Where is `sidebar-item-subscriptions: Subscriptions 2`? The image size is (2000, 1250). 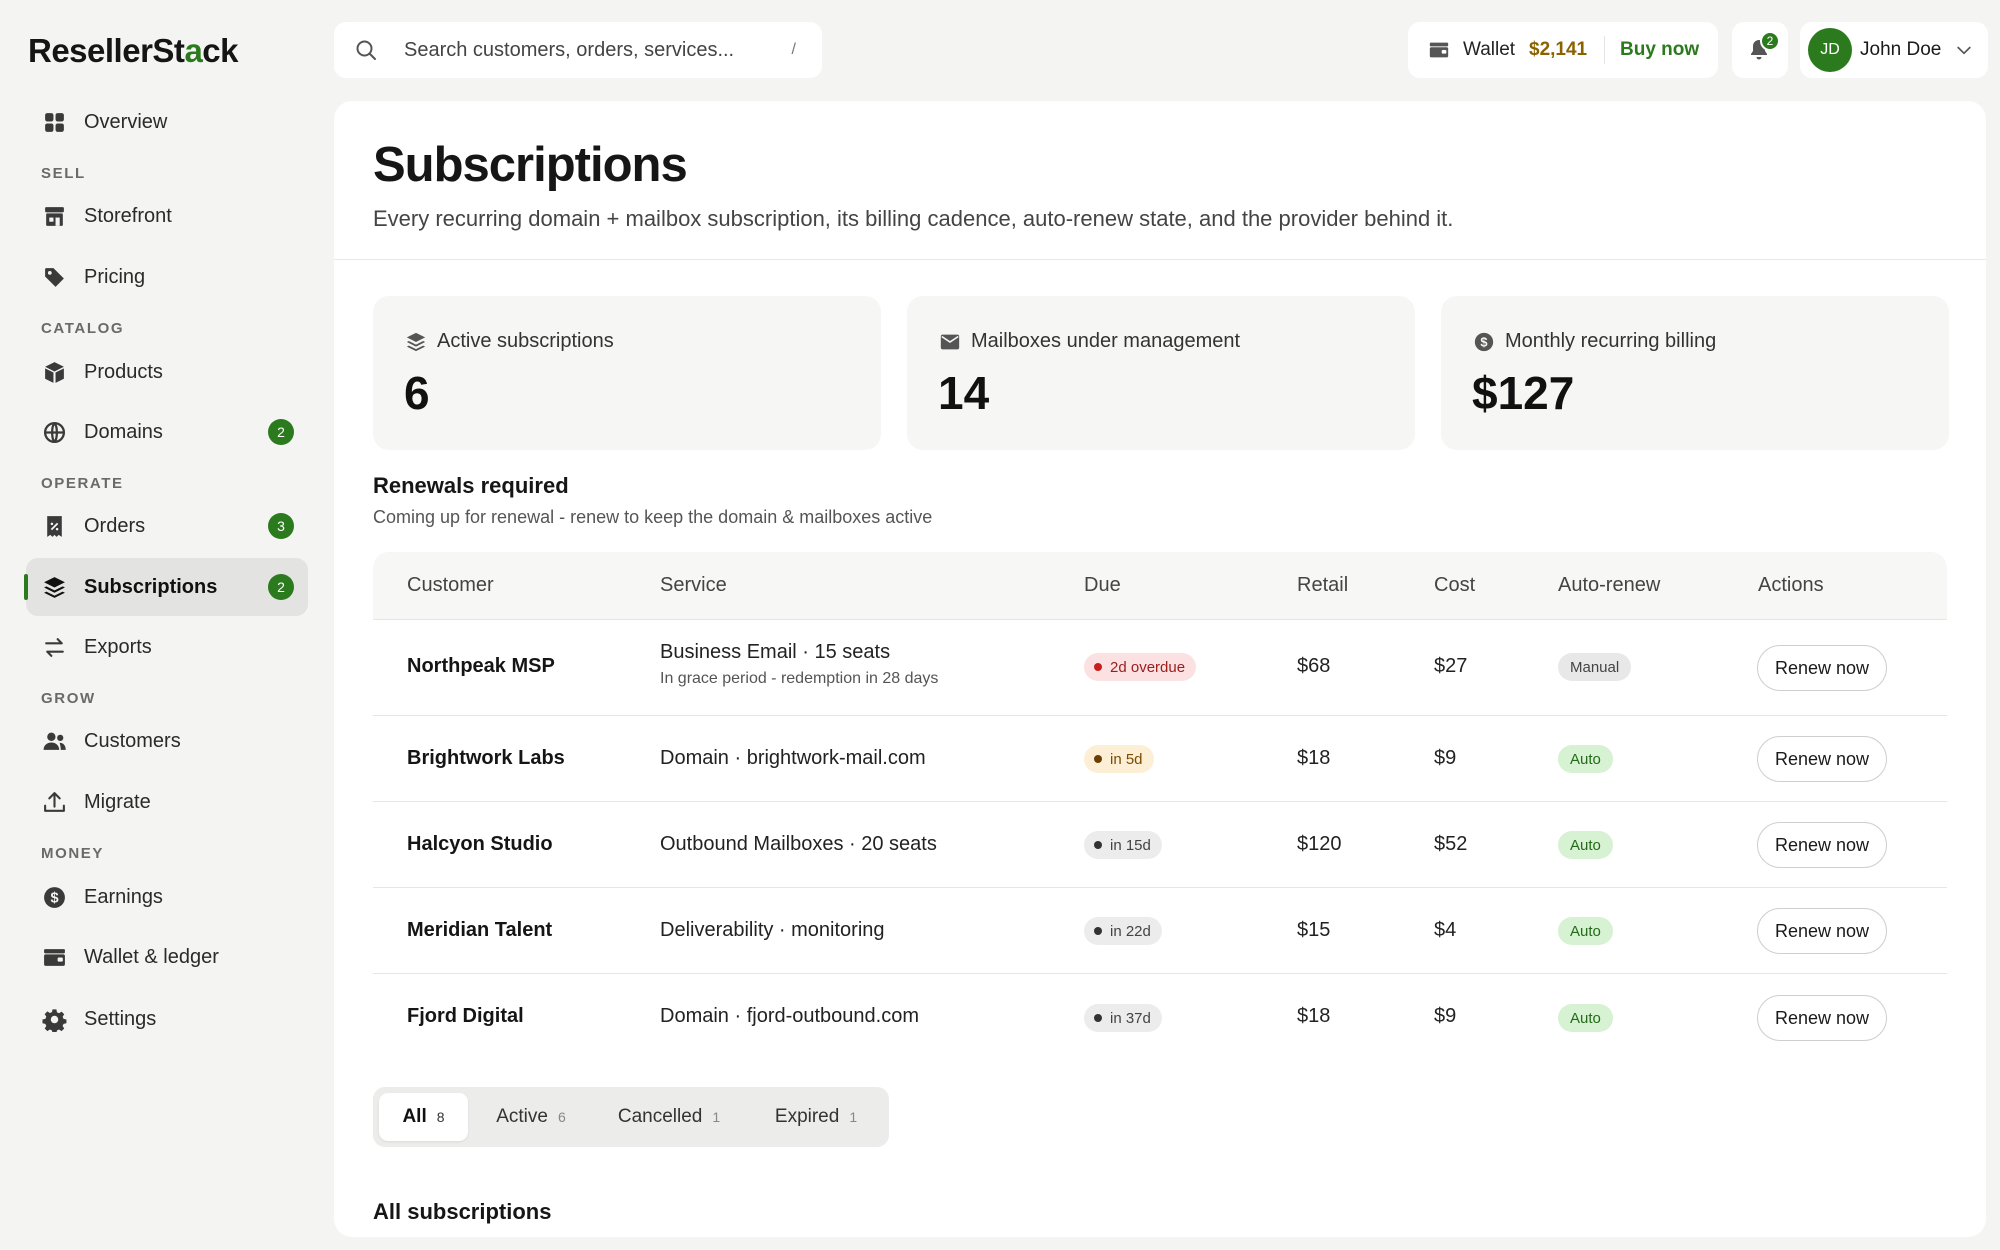
sidebar-item-subscriptions: Subscriptions 2 is located at coordinates (166, 587).